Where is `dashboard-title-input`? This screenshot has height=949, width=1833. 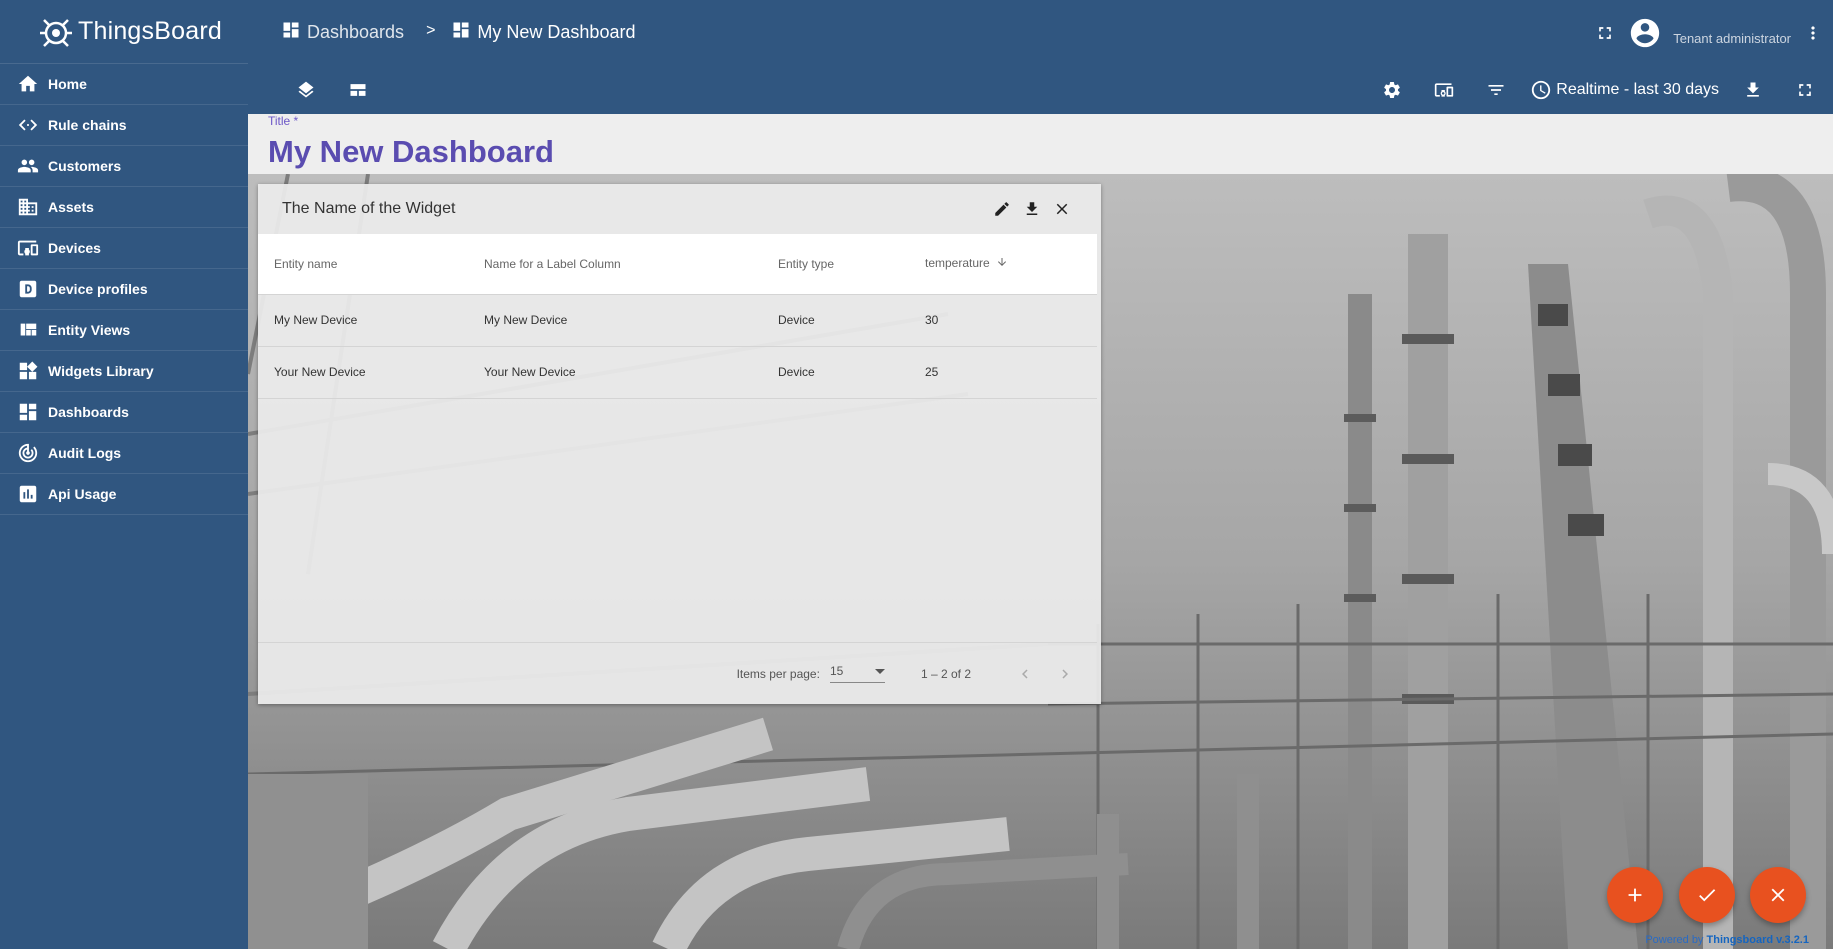 dashboard-title-input is located at coordinates (568, 152).